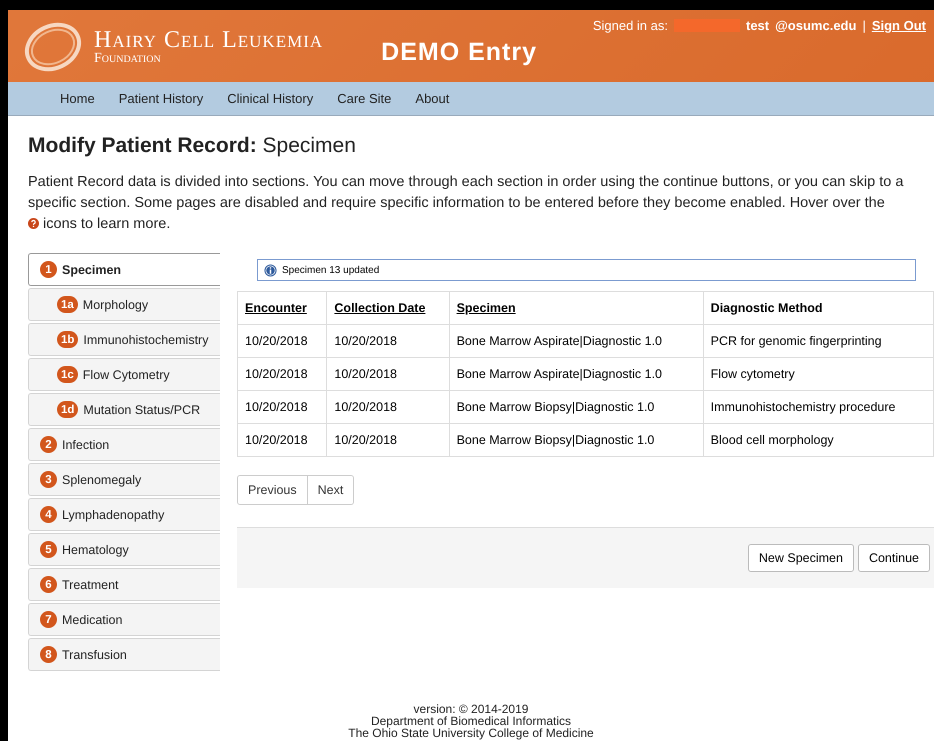 The height and width of the screenshot is (741, 934). Describe the element at coordinates (33, 223) in the screenshot. I see `help-icon` at that location.